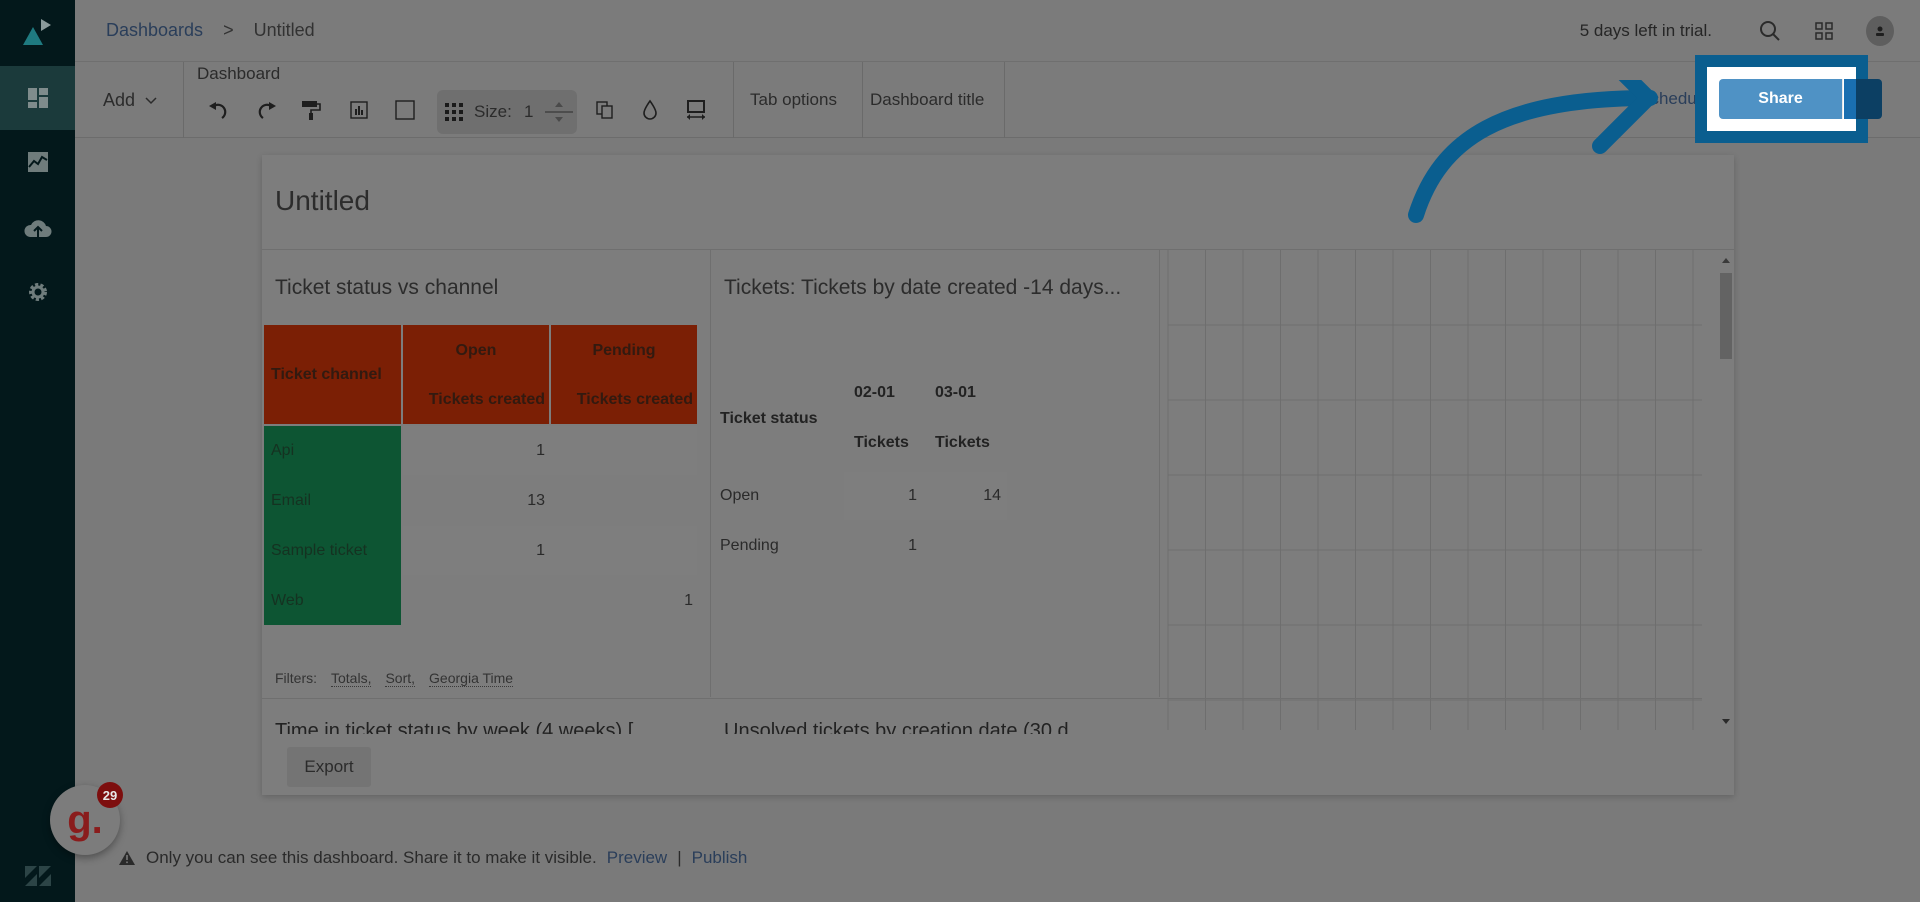 Image resolution: width=1920 pixels, height=902 pixels. I want to click on sidebar-item-admin, so click(37, 292).